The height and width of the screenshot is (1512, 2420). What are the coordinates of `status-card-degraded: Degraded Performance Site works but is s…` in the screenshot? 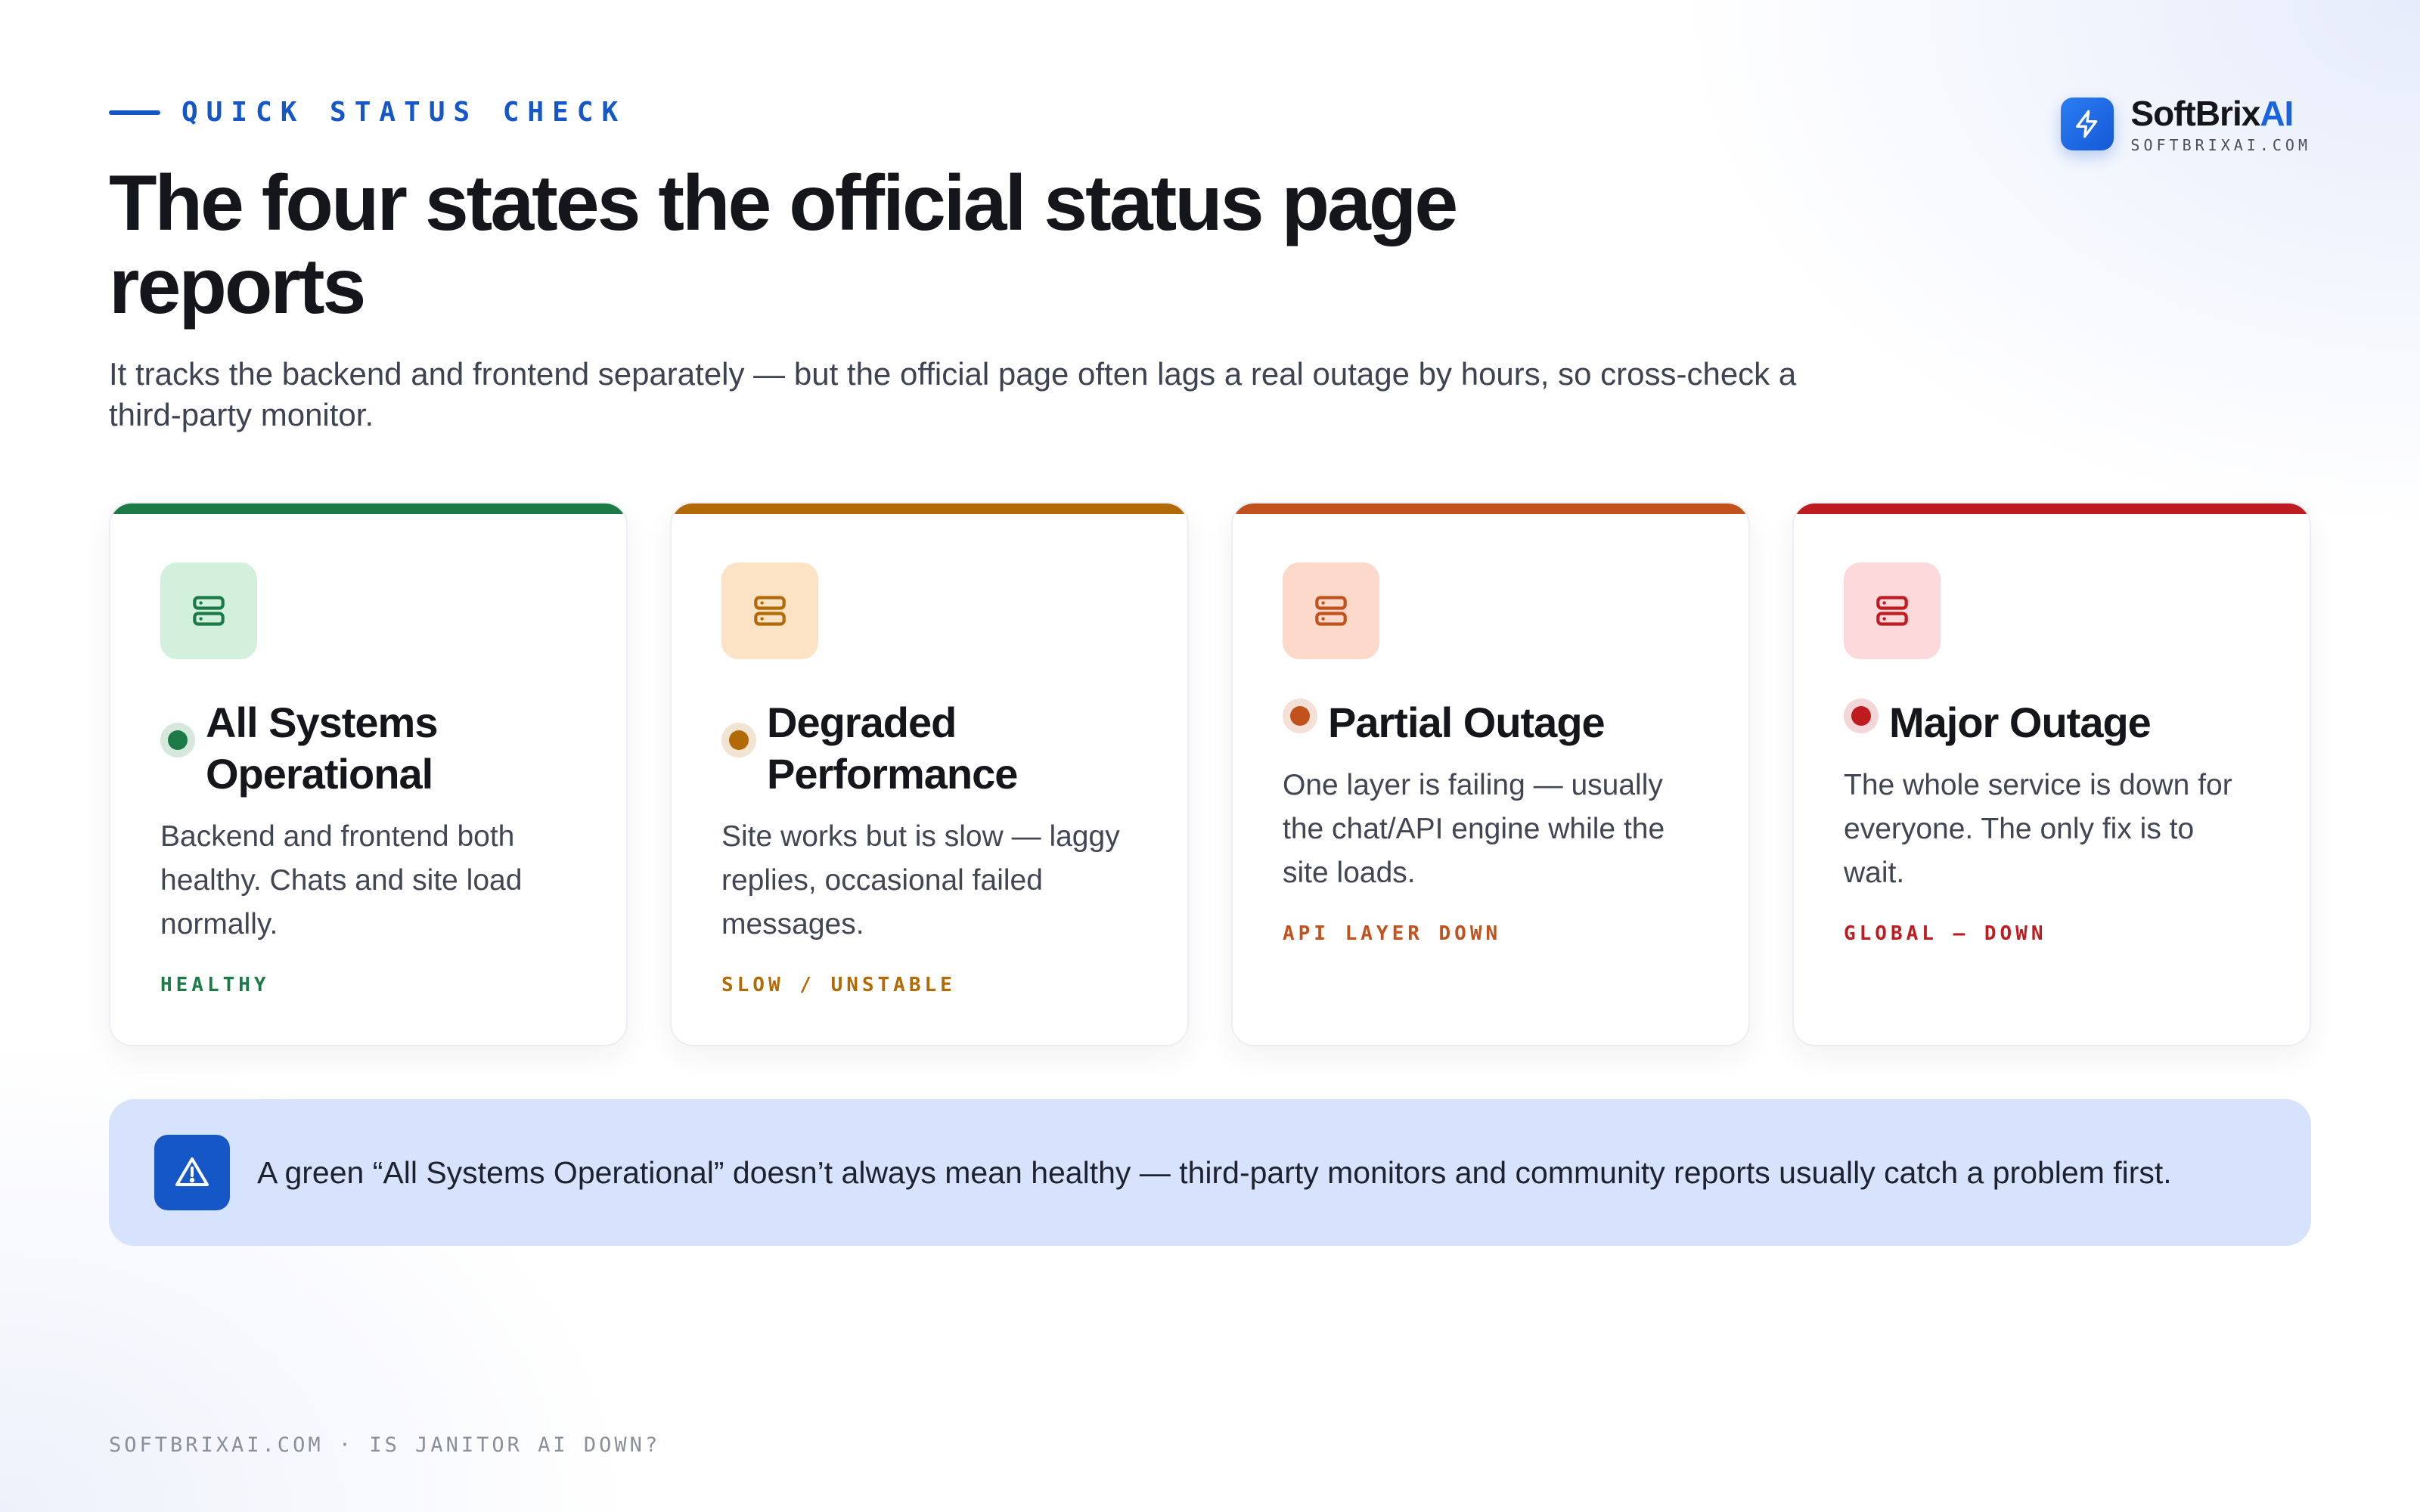 It's located at (930, 774).